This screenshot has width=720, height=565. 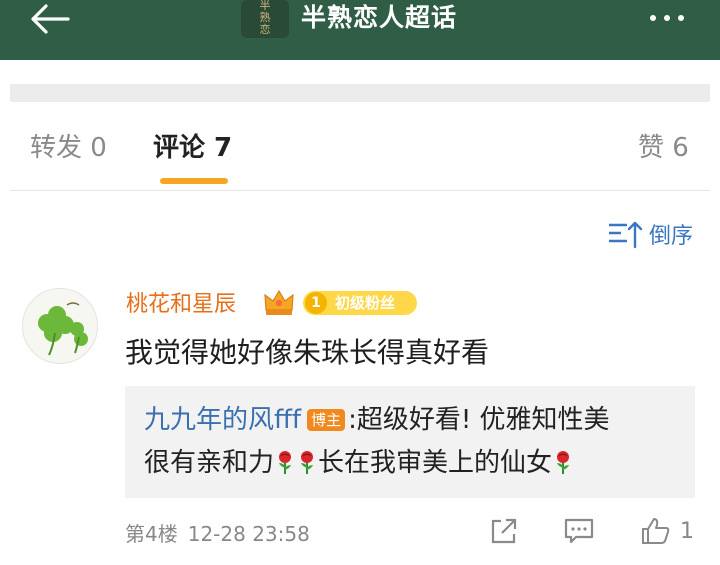 What do you see at coordinates (265, 19) in the screenshot?
I see `topic-logo: 半 熟 恋` at bounding box center [265, 19].